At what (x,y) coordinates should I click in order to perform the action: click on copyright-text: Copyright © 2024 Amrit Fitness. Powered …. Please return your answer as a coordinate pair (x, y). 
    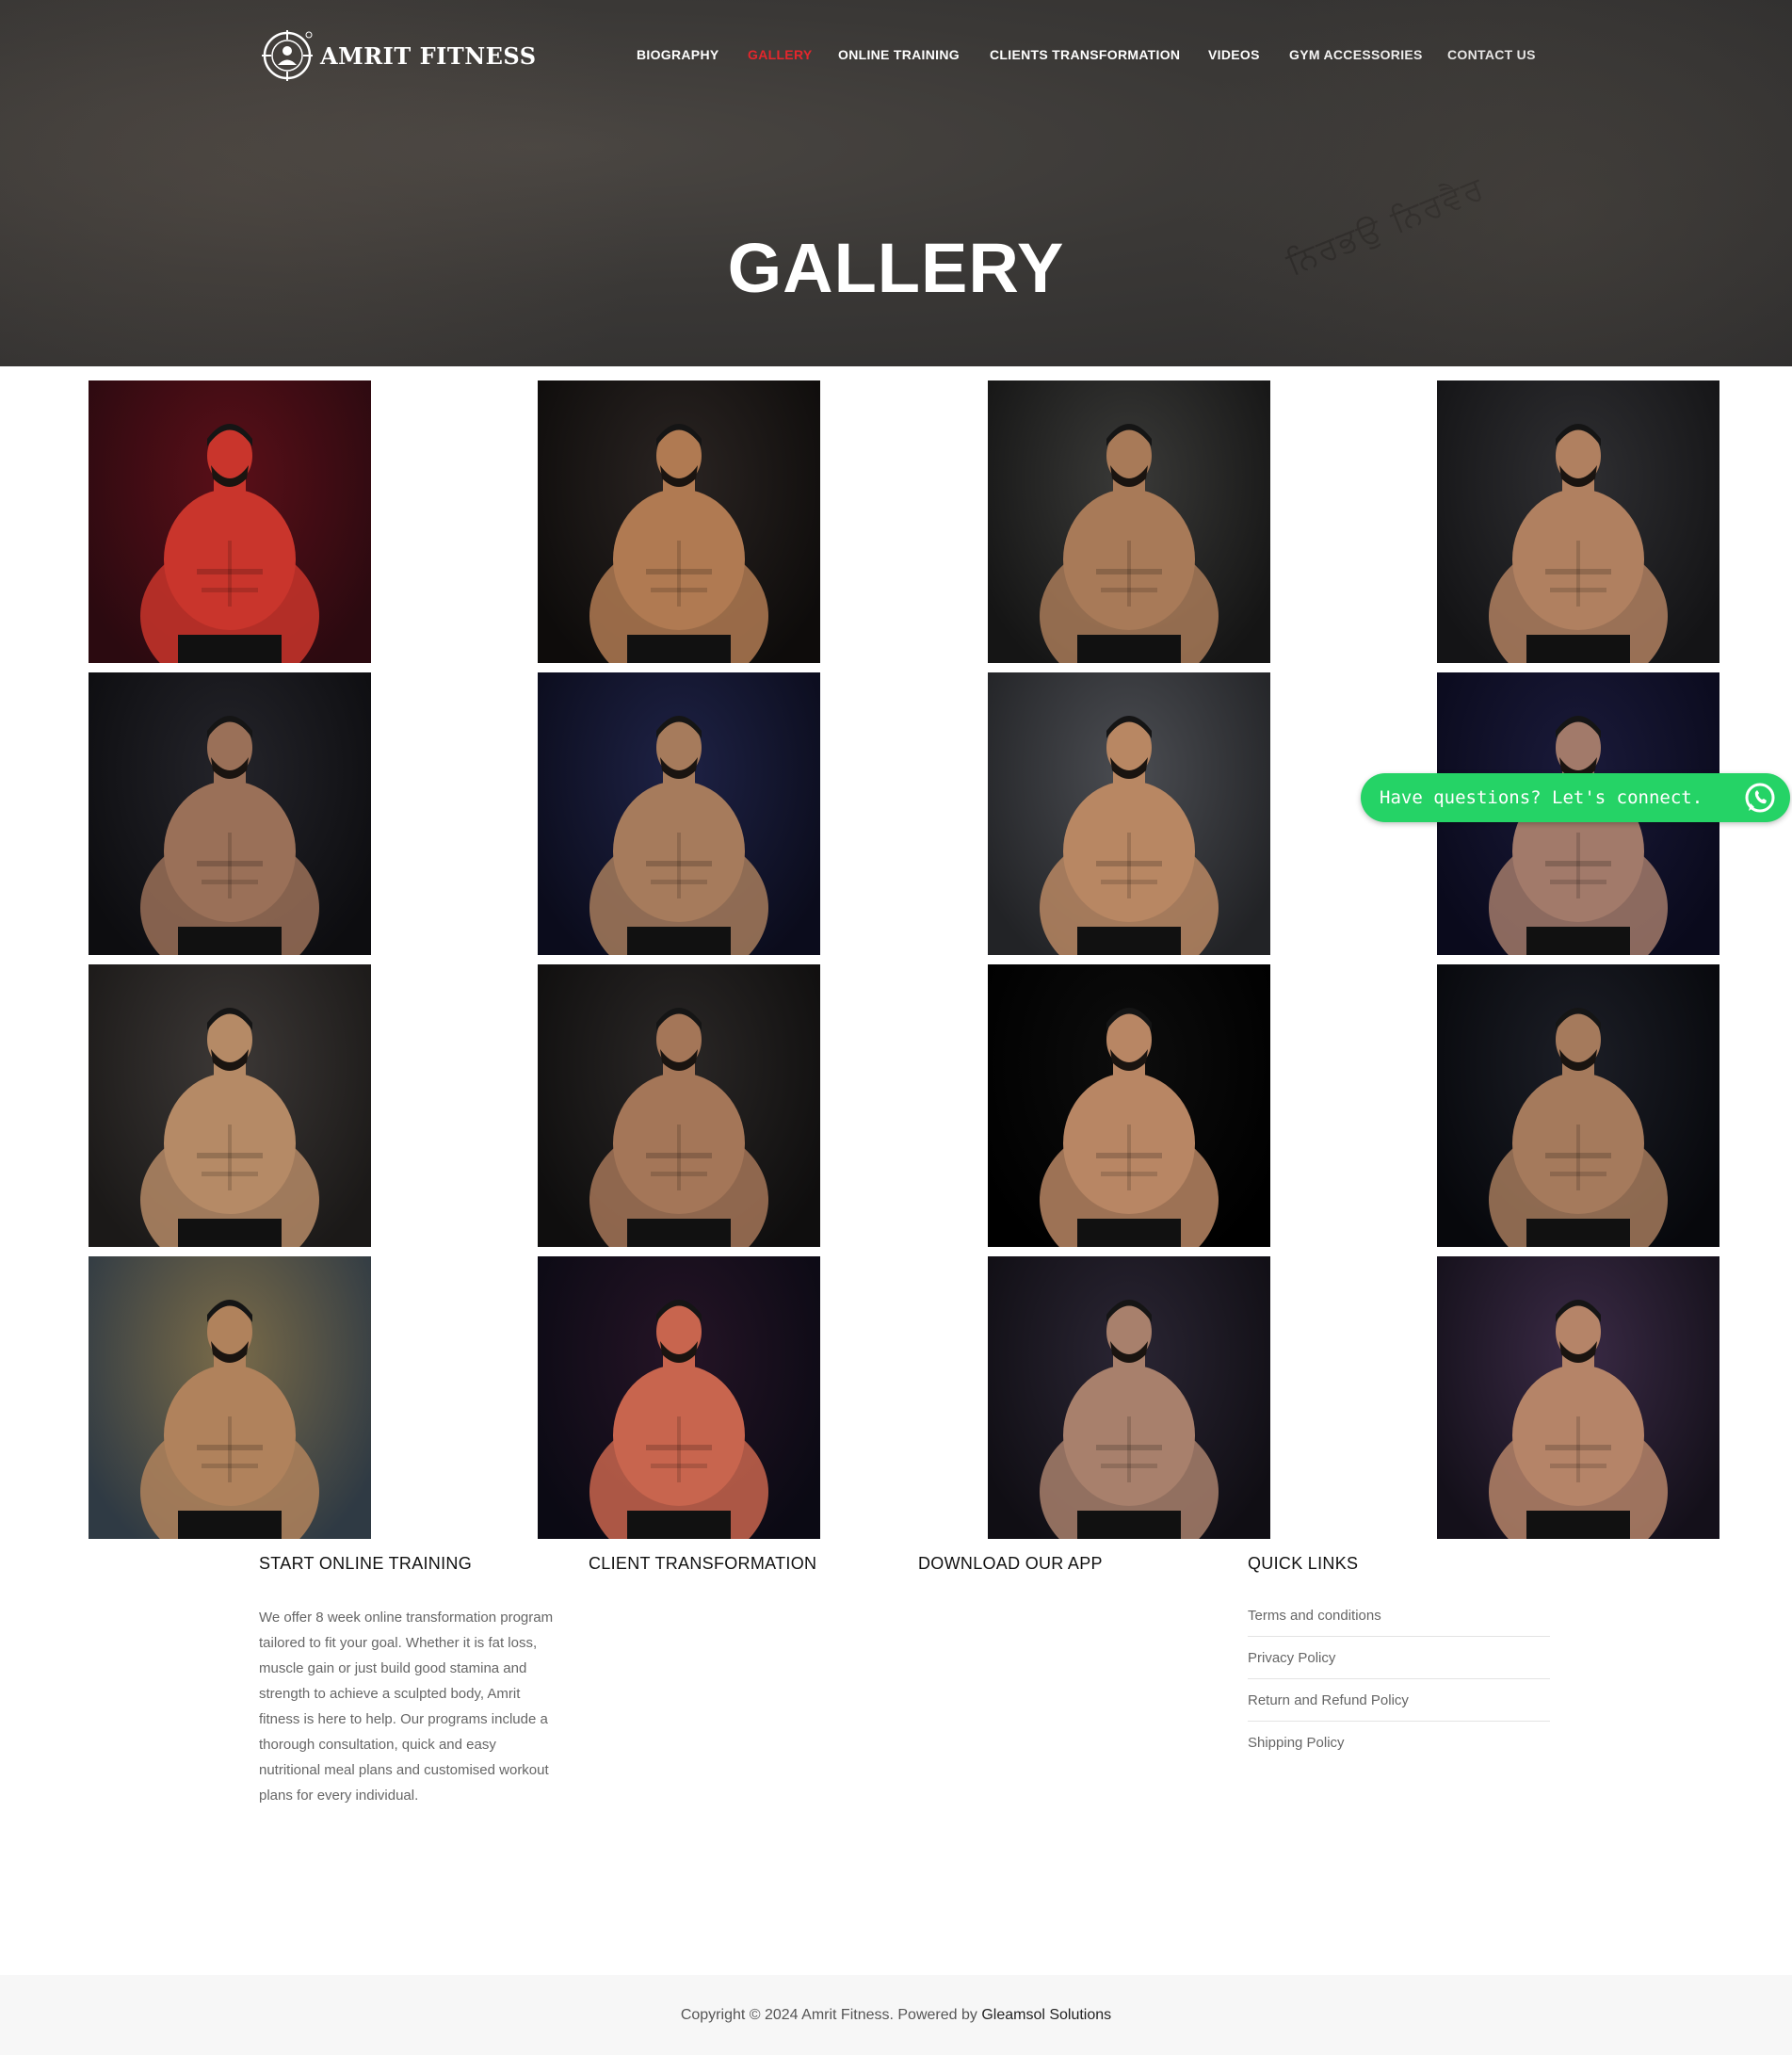
    Looking at the image, I should click on (831, 2015).